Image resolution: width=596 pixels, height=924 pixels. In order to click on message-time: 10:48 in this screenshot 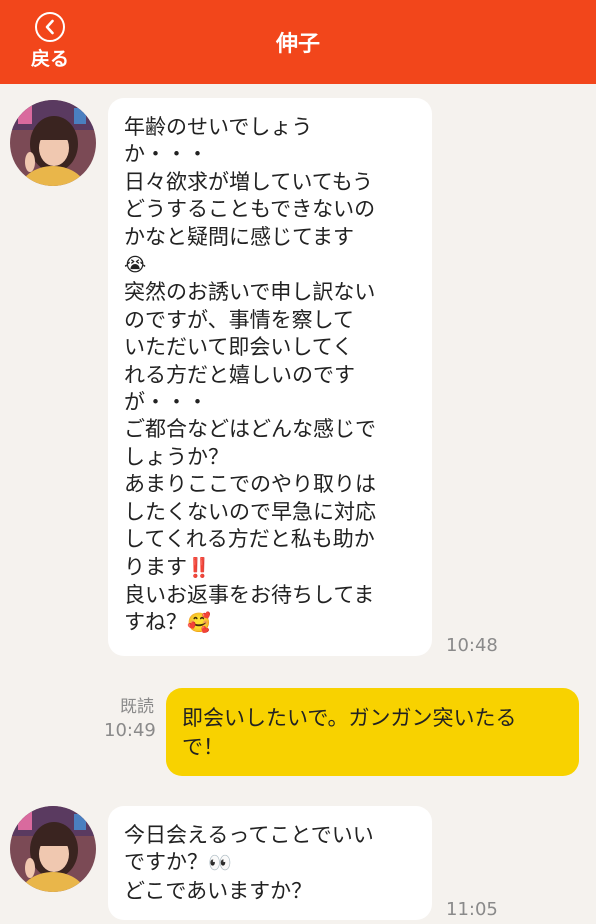, I will do `click(472, 645)`.